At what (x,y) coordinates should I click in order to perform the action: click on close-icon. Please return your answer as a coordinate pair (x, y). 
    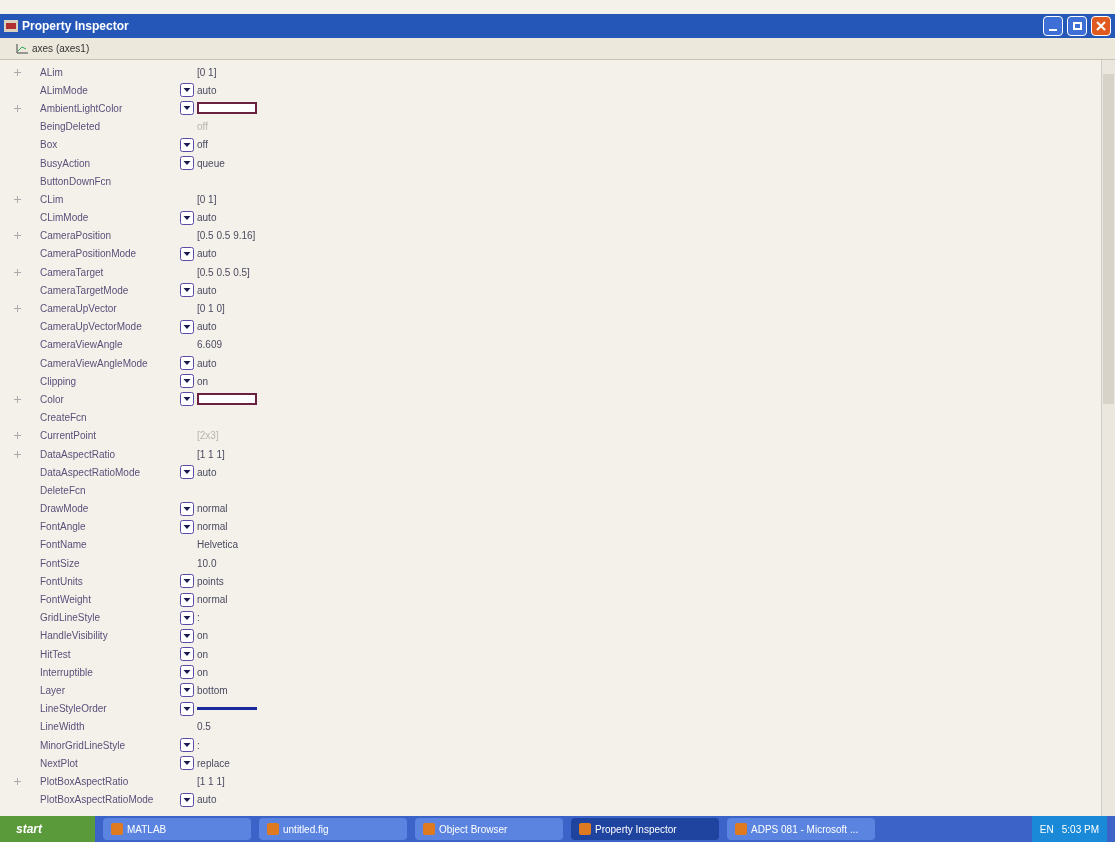
    Looking at the image, I should click on (1101, 26).